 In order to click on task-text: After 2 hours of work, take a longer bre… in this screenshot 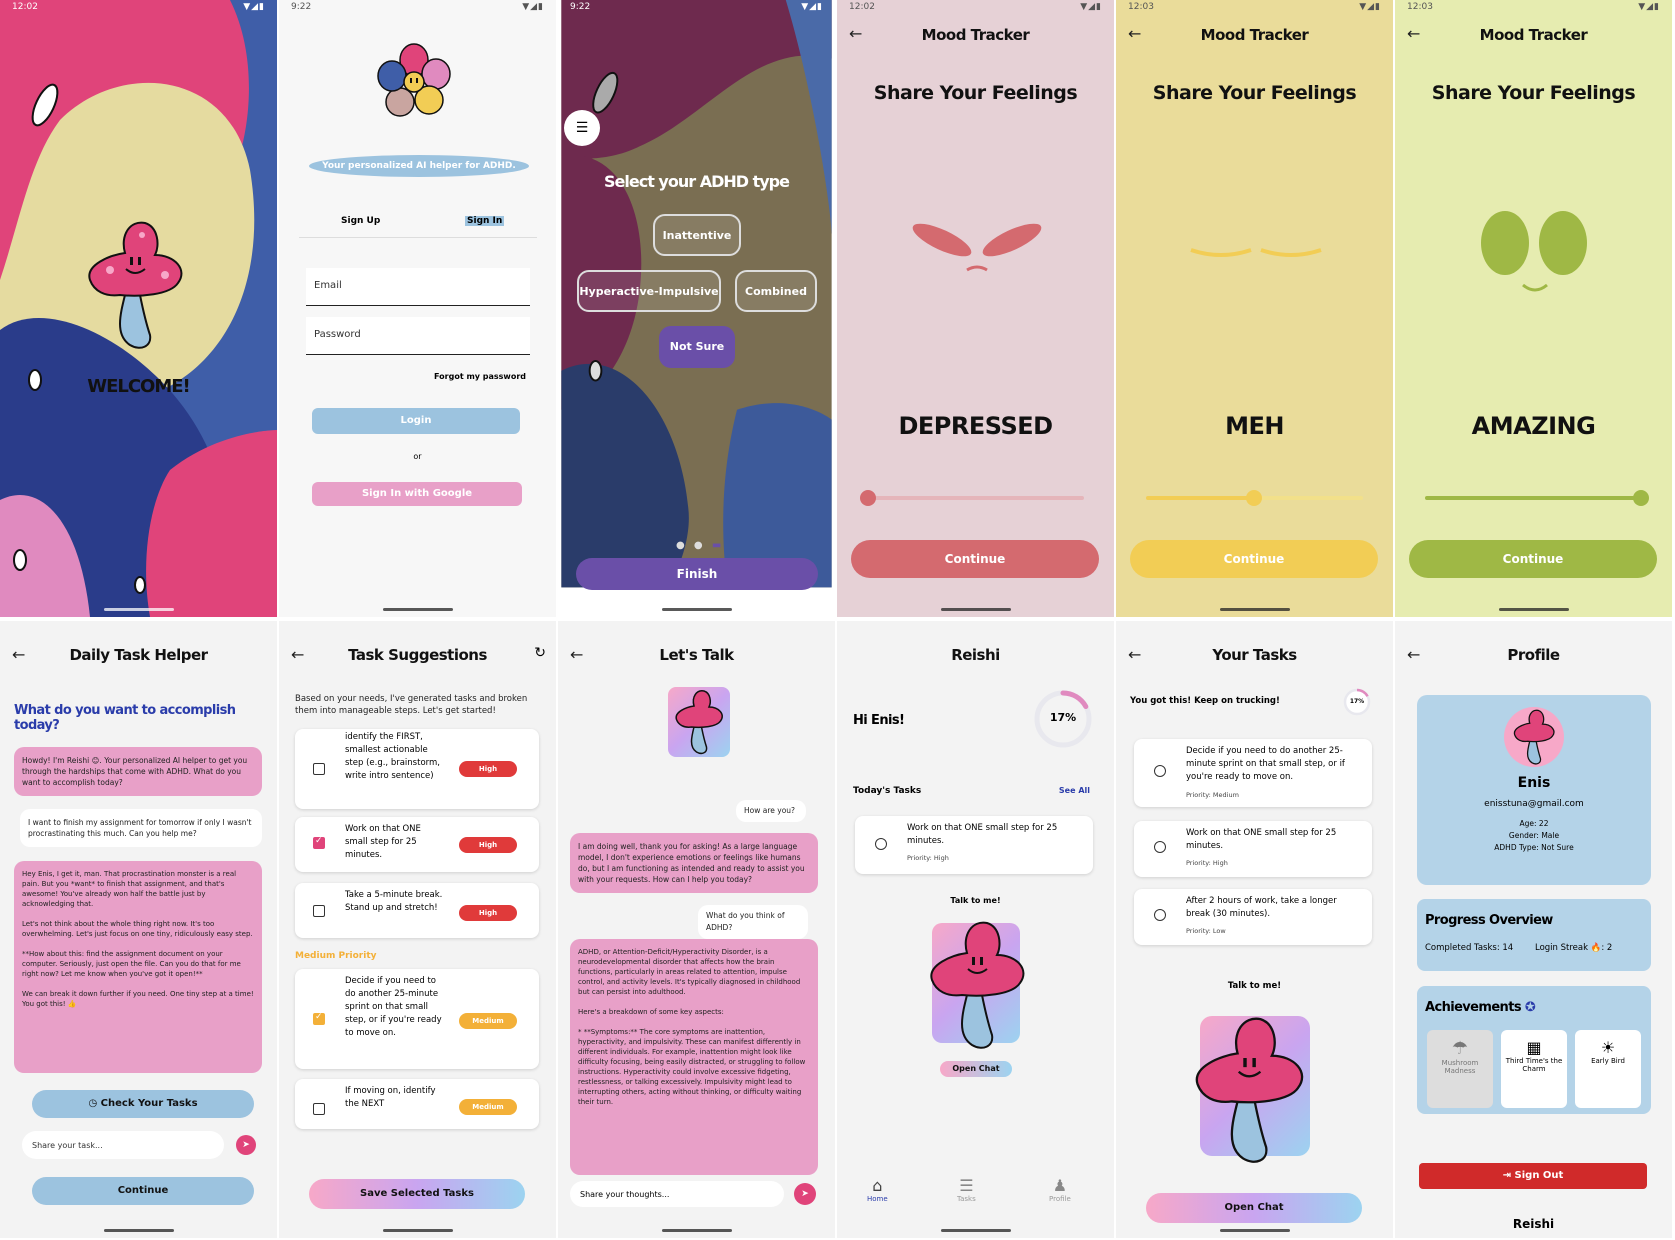, I will do `click(1261, 907)`.